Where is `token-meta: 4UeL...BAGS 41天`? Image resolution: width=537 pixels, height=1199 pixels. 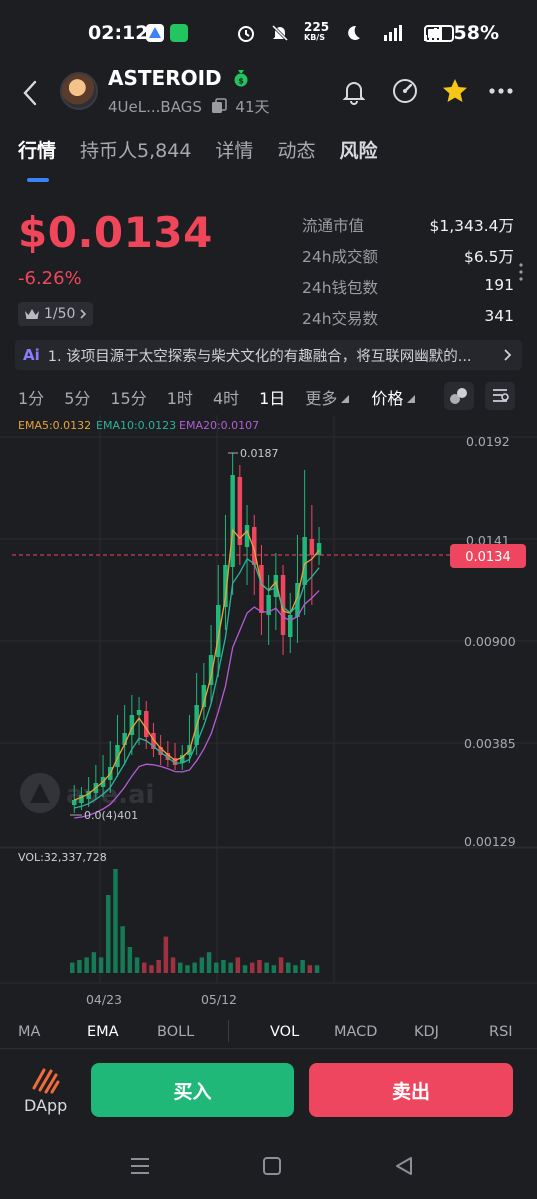
token-meta: 4UeL...BAGS 41天 is located at coordinates (189, 107).